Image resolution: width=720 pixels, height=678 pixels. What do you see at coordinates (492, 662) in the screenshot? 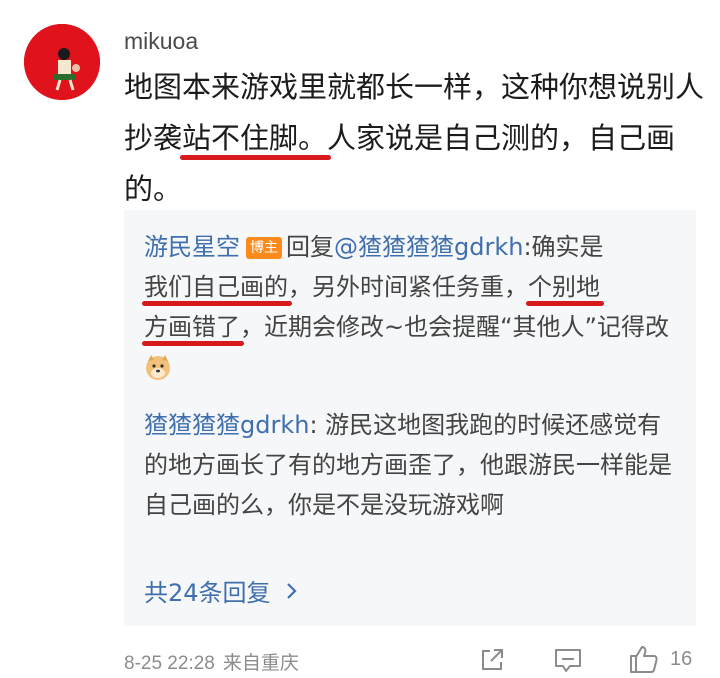
I see `share-icon` at bounding box center [492, 662].